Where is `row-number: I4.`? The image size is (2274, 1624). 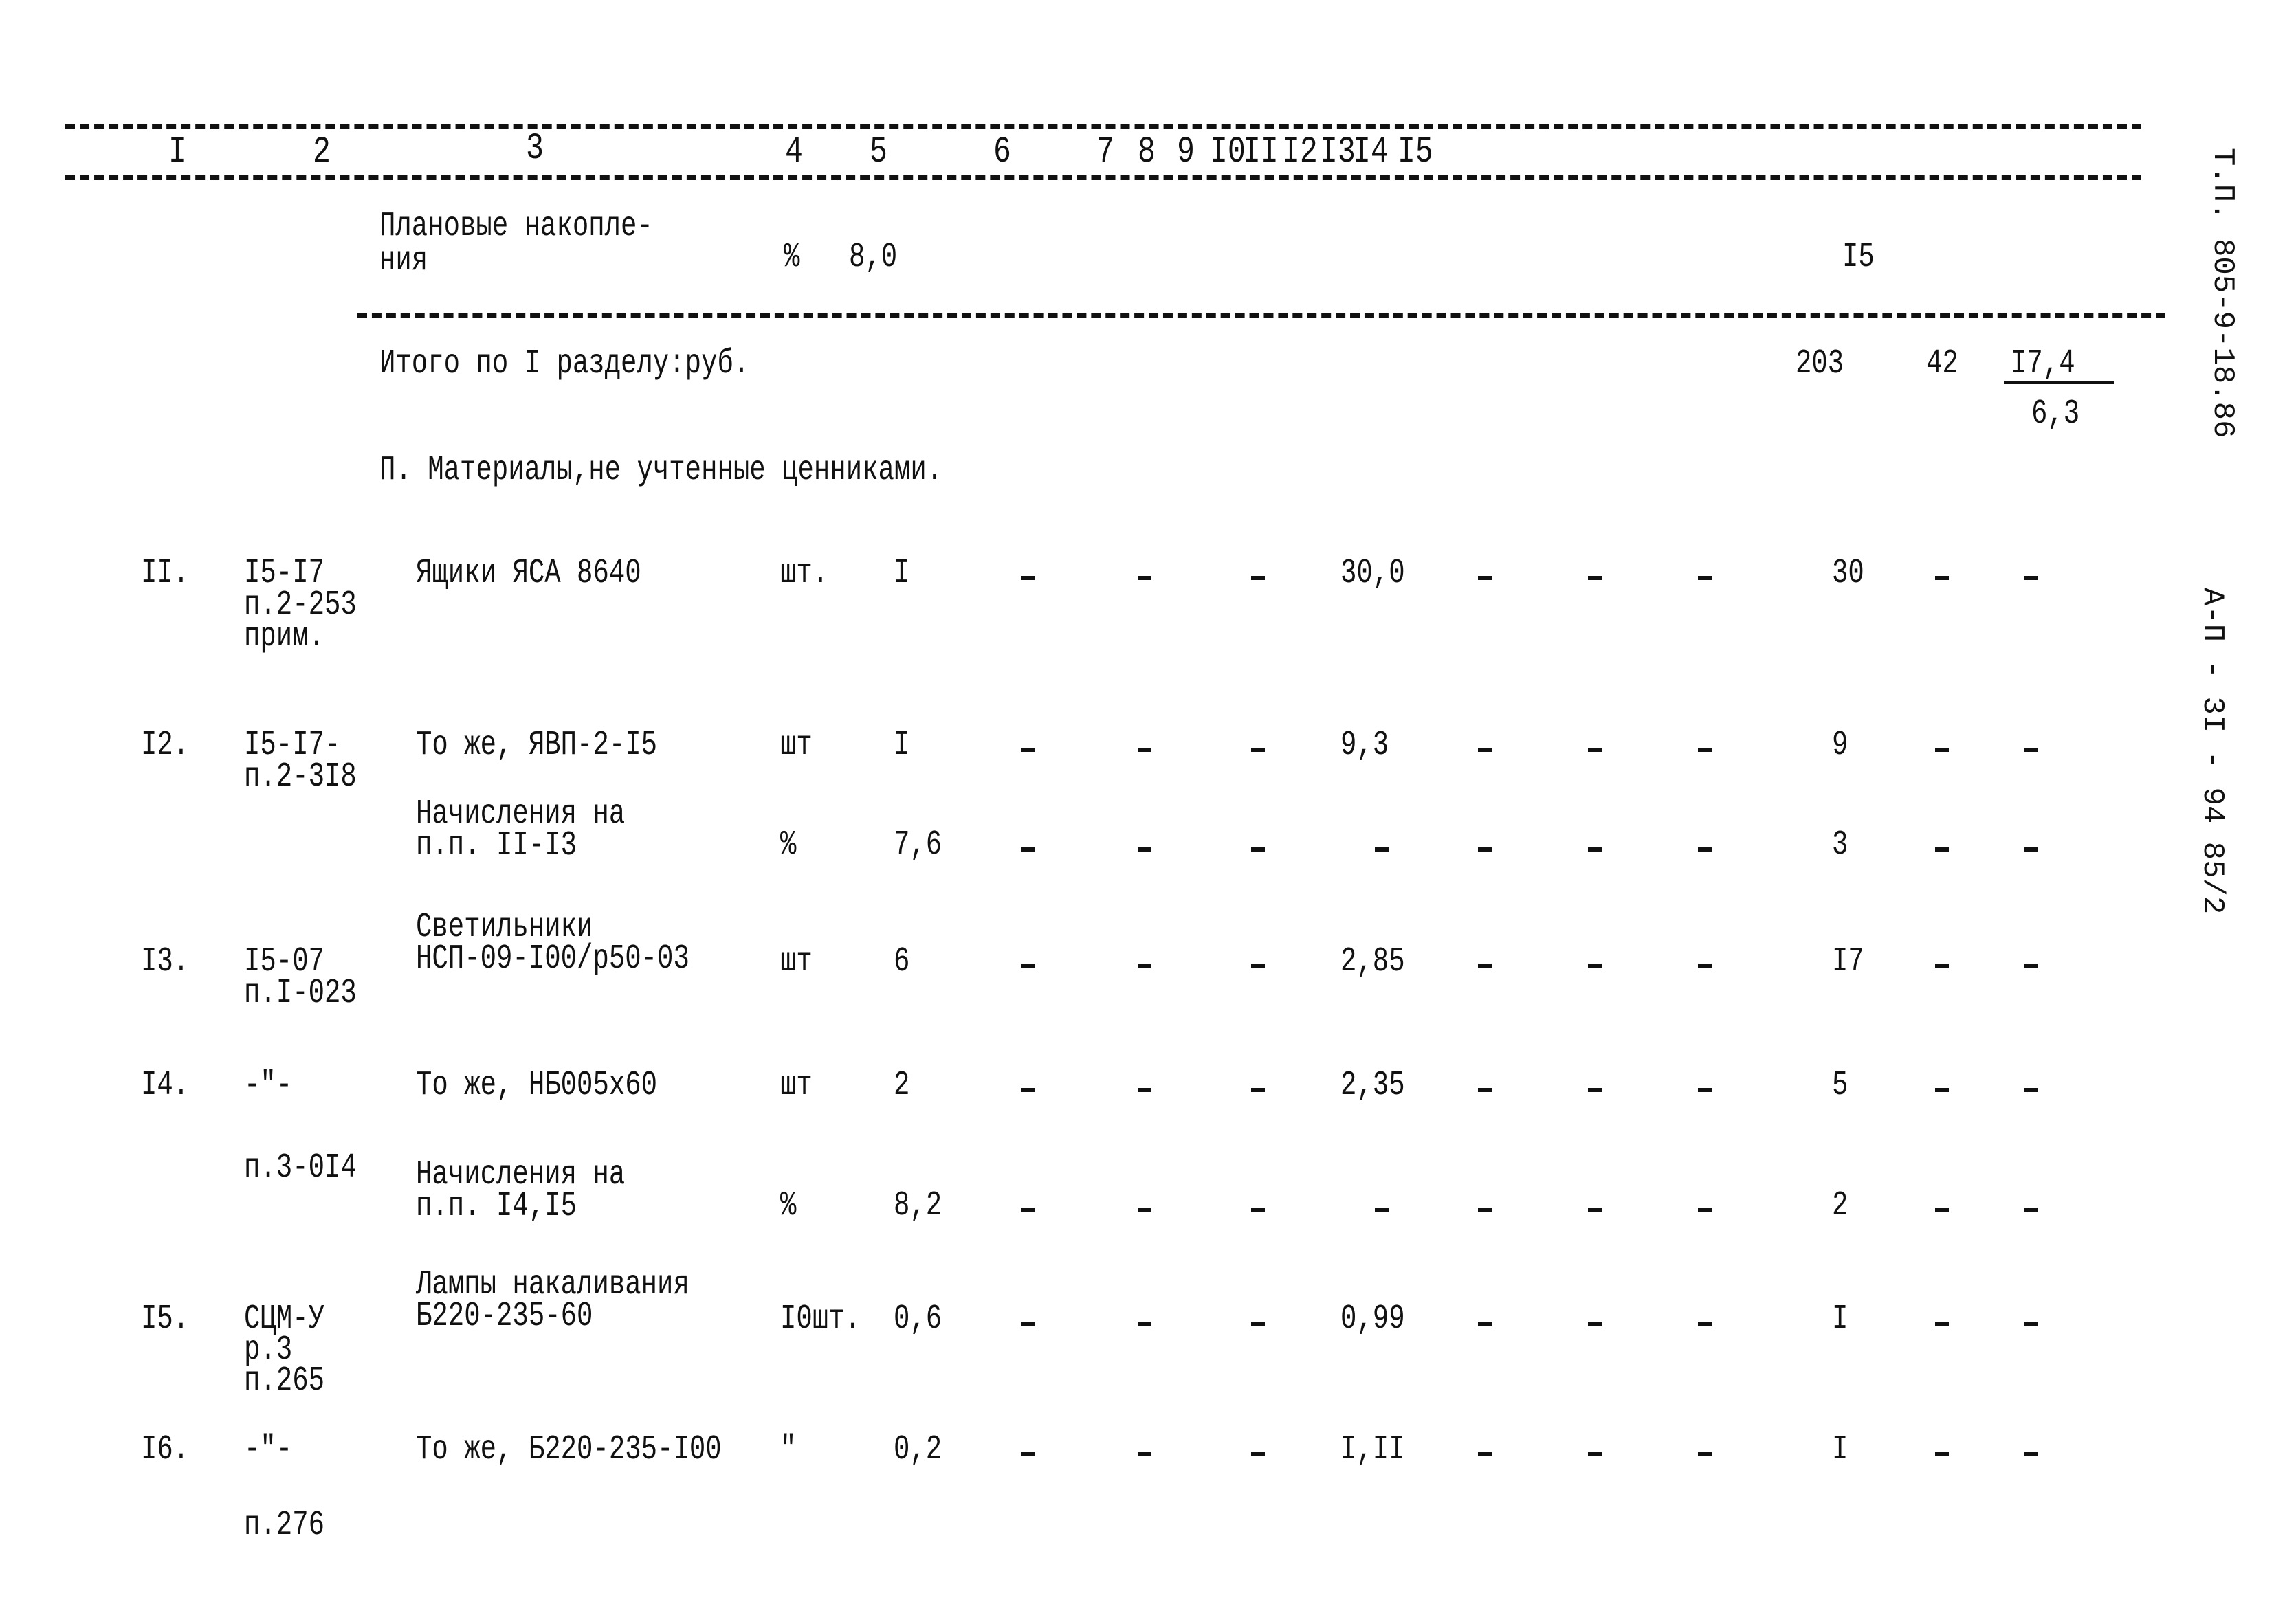
row-number: I4. is located at coordinates (165, 1085).